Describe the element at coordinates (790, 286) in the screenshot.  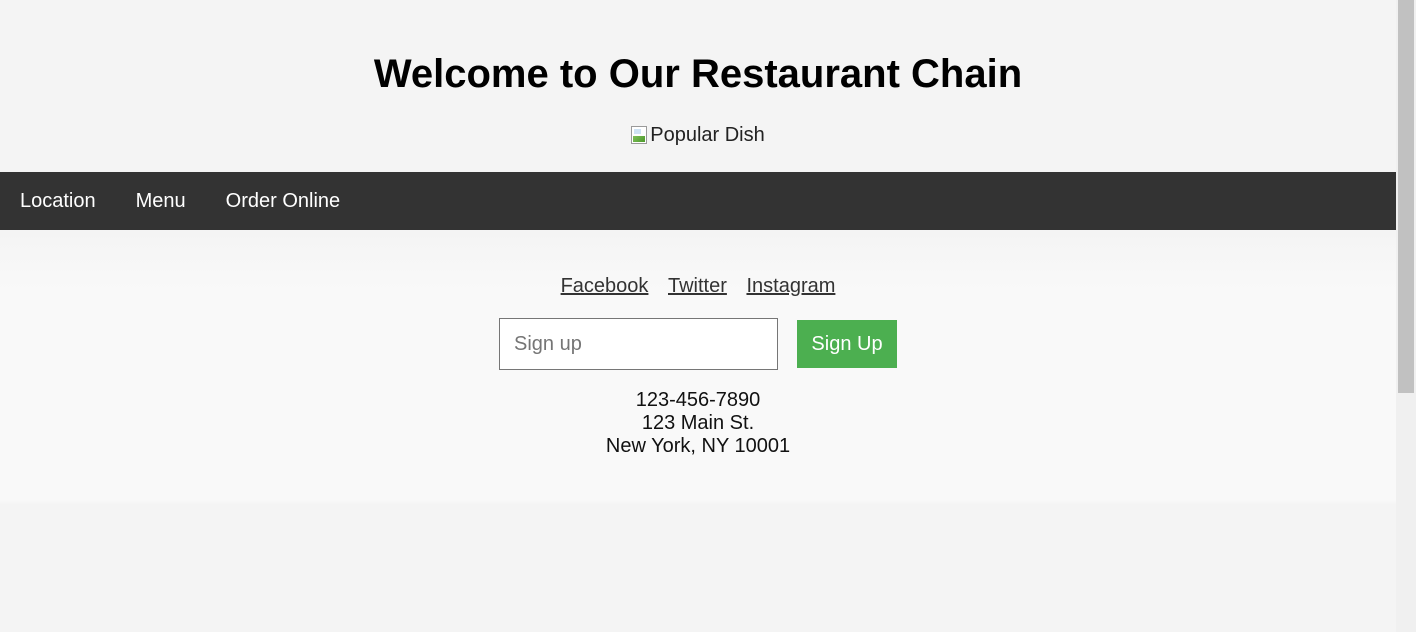
I see `instagram-link: Instagram` at that location.